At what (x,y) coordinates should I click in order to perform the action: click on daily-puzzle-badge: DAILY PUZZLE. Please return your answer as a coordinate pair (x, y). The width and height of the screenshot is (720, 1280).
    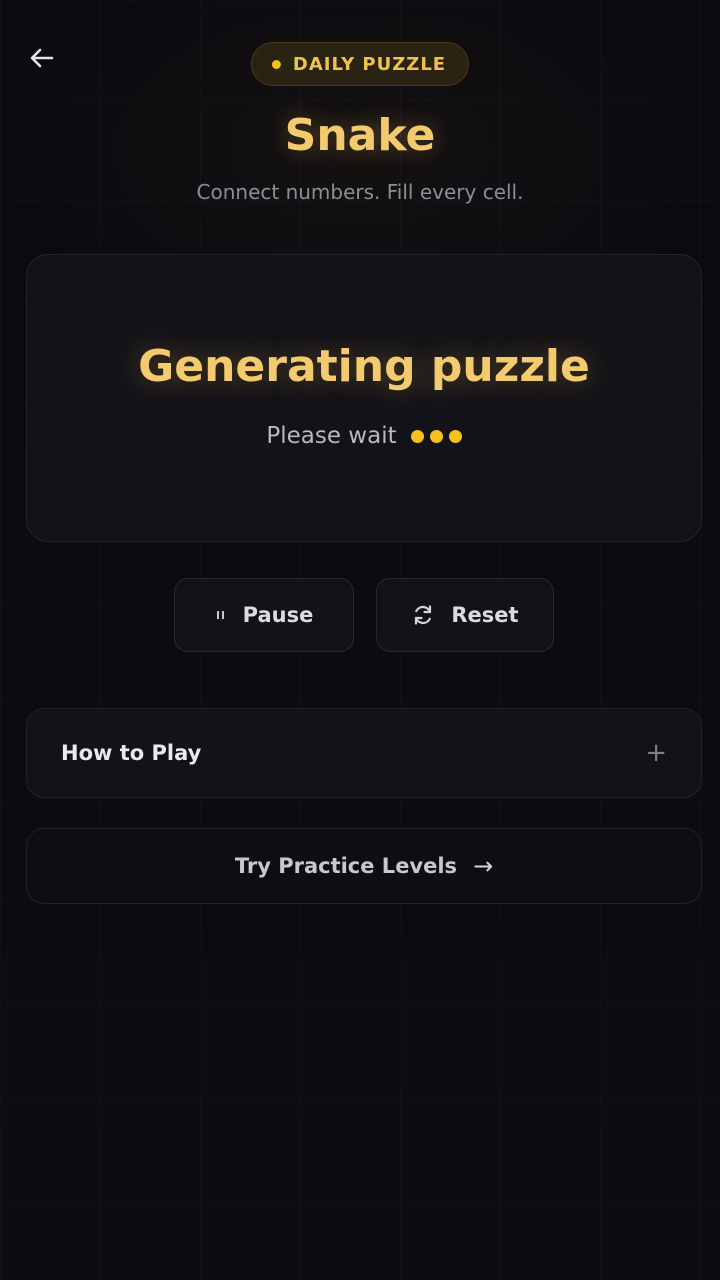
    Looking at the image, I should click on (360, 64).